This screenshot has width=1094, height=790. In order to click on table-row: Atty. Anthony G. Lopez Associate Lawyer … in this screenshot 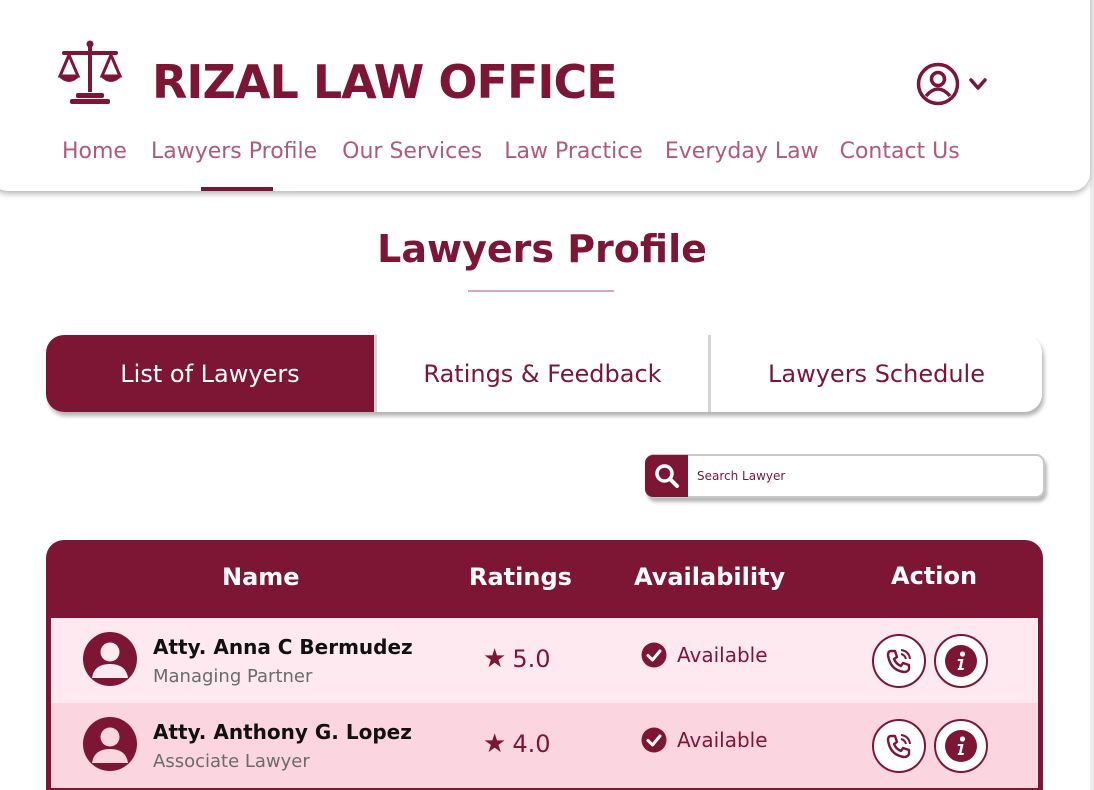, I will do `click(544, 745)`.